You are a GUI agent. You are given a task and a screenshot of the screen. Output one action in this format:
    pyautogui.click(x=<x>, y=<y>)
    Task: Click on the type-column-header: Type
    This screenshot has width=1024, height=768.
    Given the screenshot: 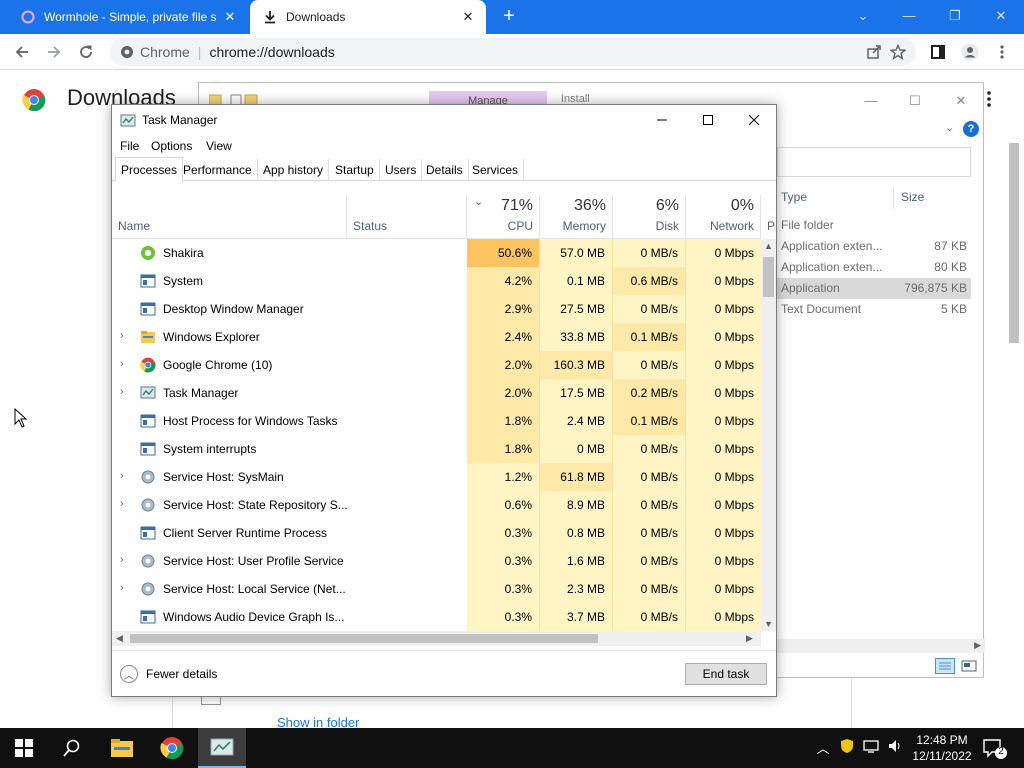 What is the action you would take?
    pyautogui.click(x=794, y=197)
    